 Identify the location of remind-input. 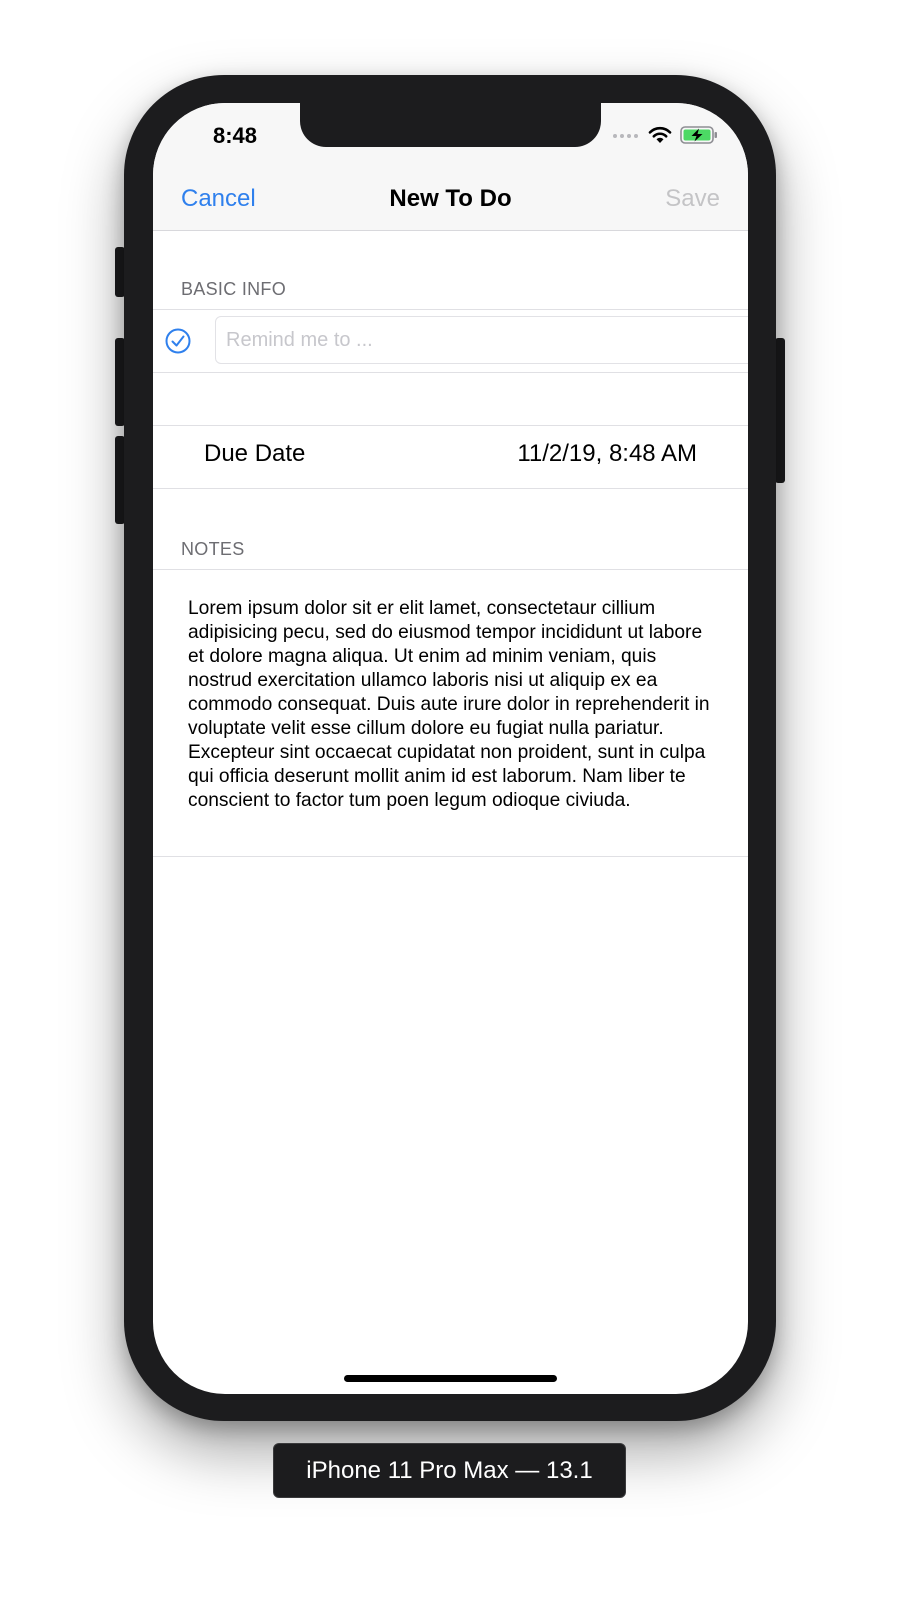
(481, 340).